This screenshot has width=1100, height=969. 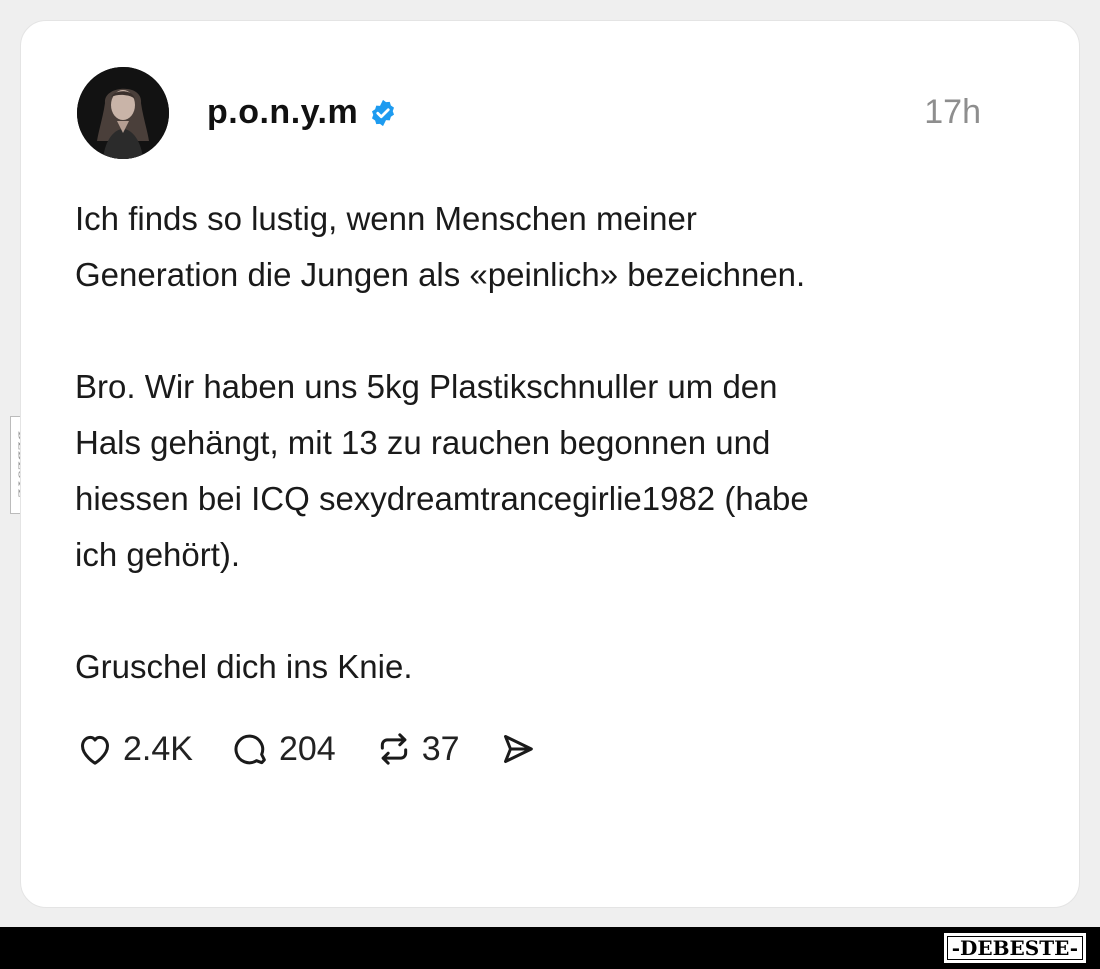 I want to click on repost-count: 37, so click(x=440, y=748).